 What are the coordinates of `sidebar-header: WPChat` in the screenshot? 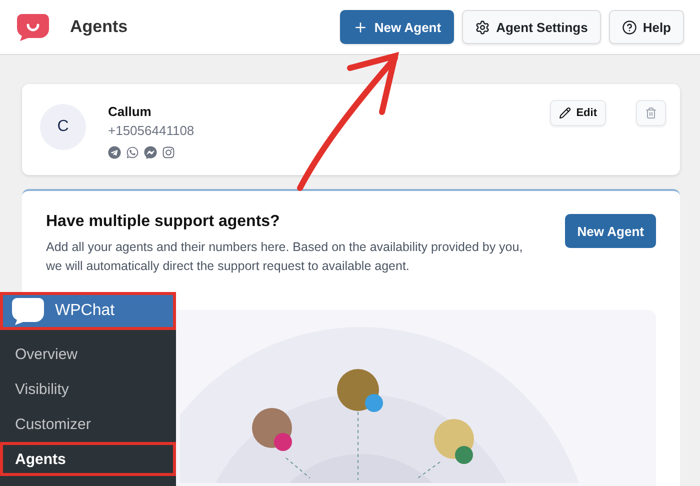 It's located at (88, 311).